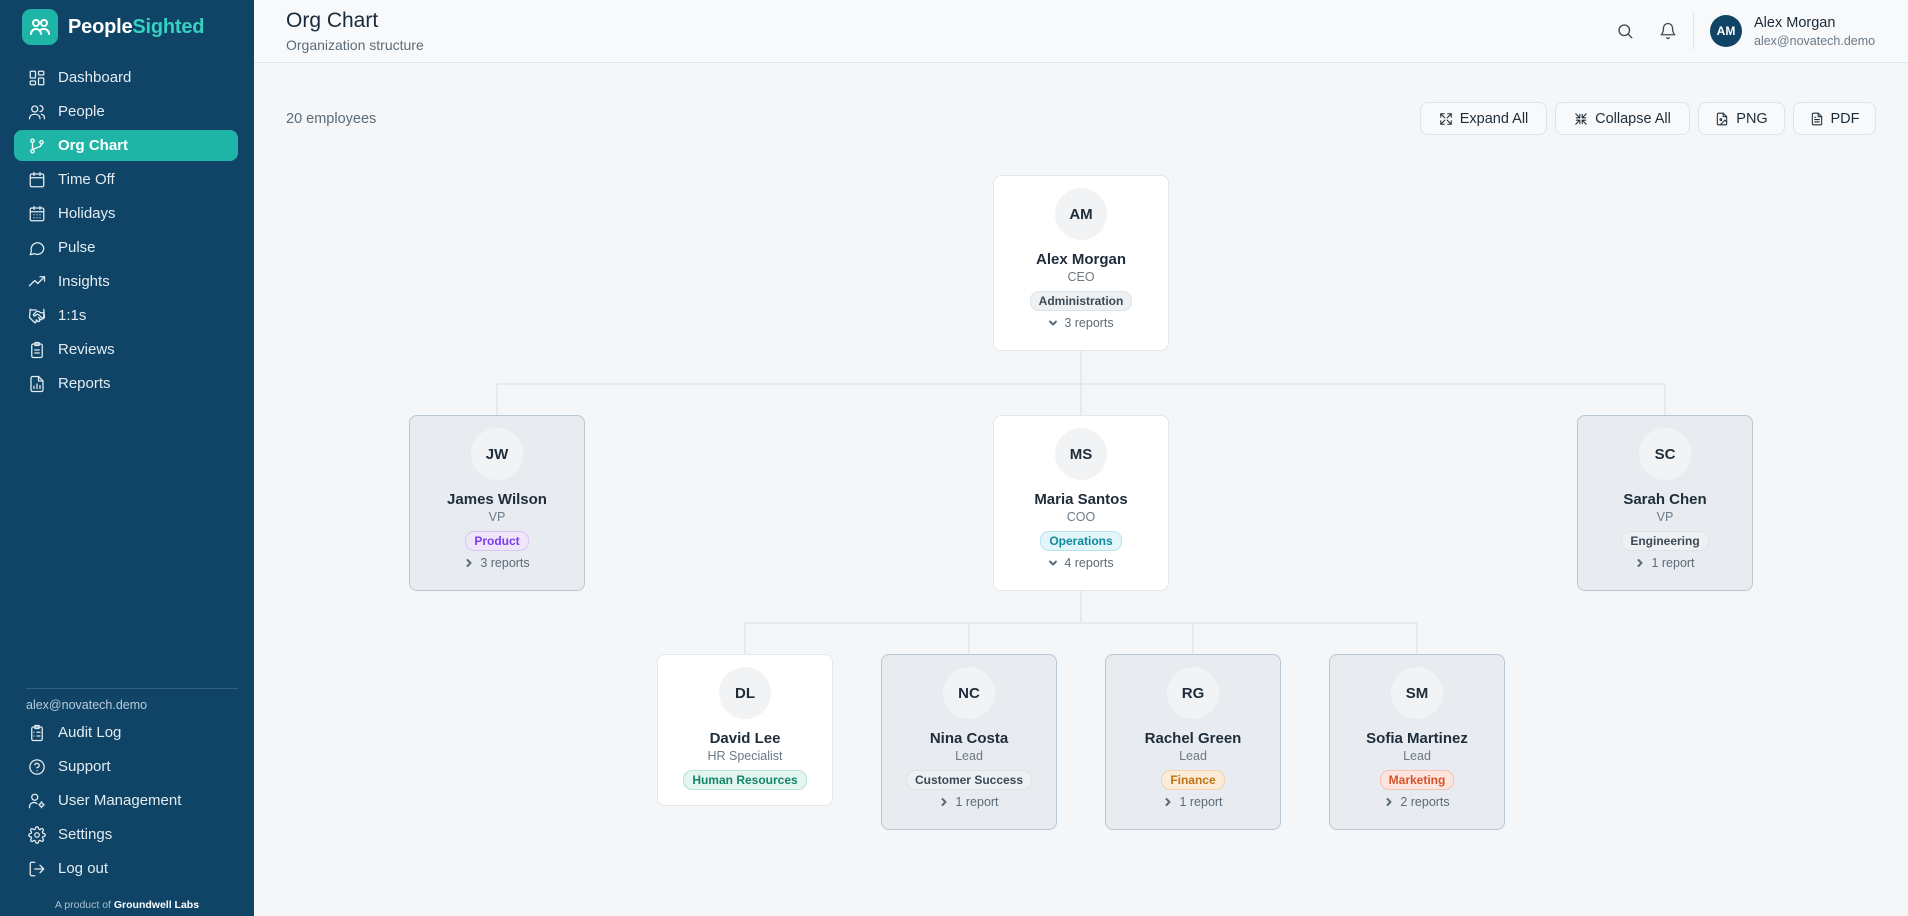 This screenshot has height=916, width=1908. Describe the element at coordinates (126, 281) in the screenshot. I see `sidebar-item-insights: Insights` at that location.